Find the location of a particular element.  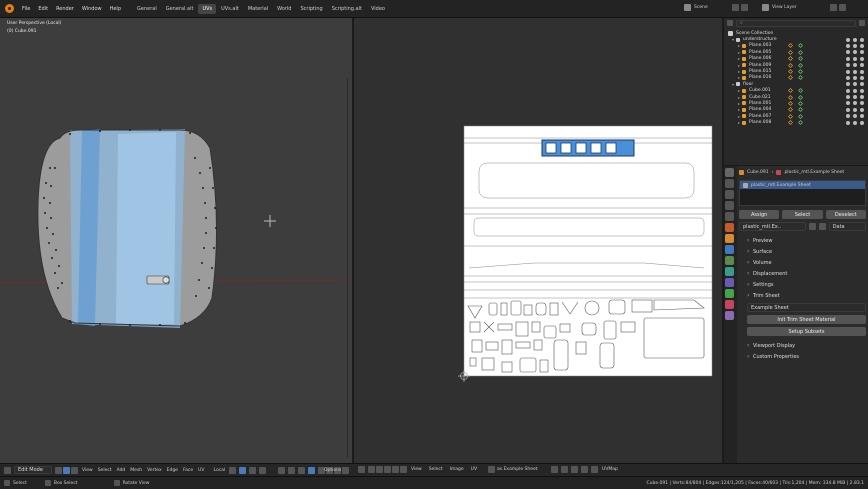

modifier-tab-icon is located at coordinates (729, 249).